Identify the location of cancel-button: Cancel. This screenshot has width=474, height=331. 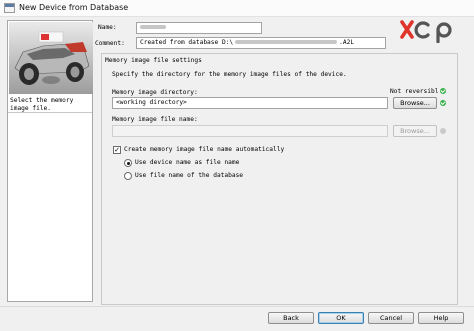
(391, 318).